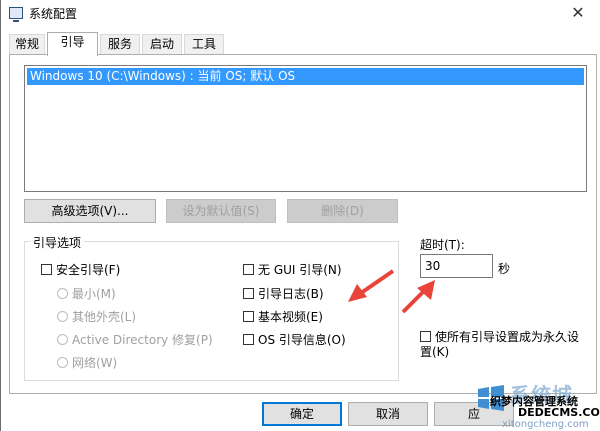 The image size is (600, 431). I want to click on title-bar: 系统配置 ✕, so click(300, 14).